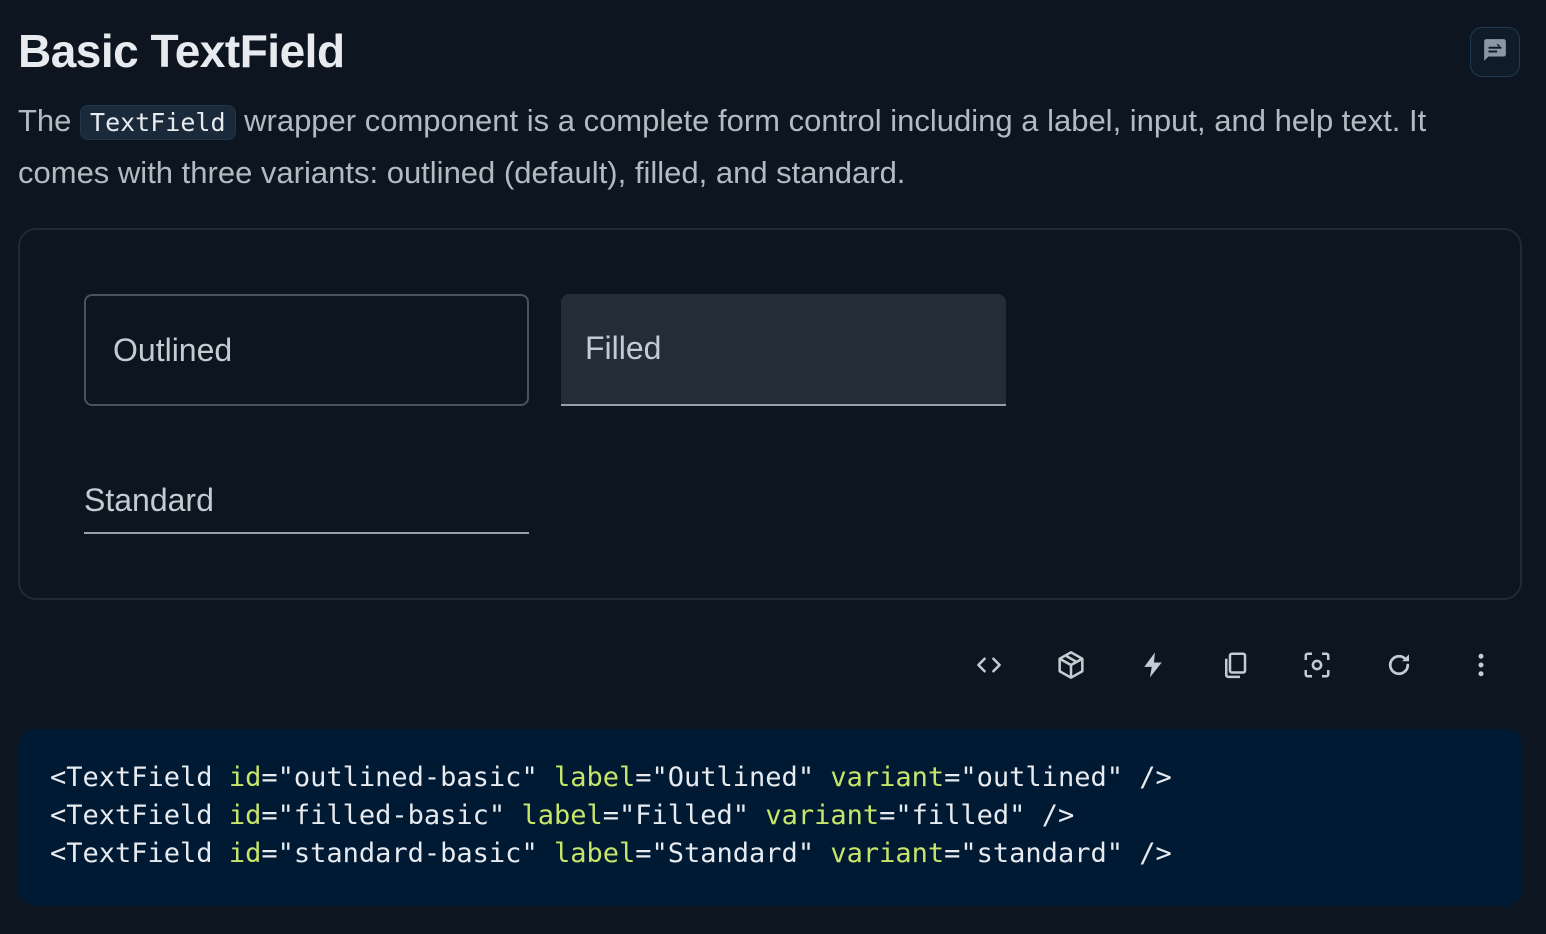 The width and height of the screenshot is (1546, 934). I want to click on filled-label: Filled, so click(623, 348).